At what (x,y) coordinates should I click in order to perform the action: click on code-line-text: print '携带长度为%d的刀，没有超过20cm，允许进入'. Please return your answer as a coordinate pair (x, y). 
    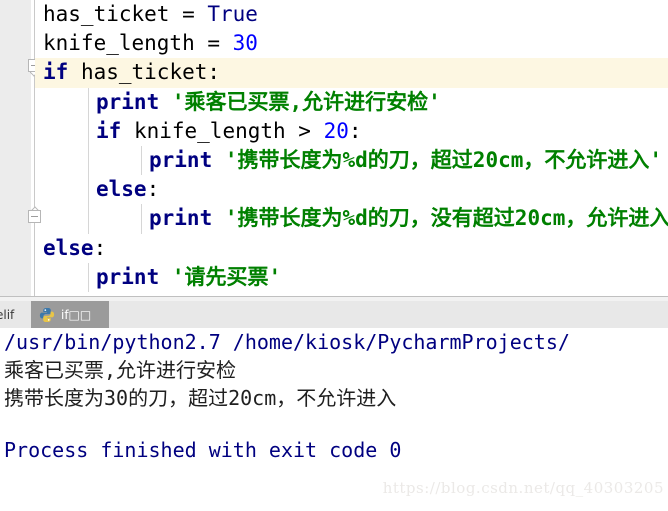
    Looking at the image, I should click on (408, 218).